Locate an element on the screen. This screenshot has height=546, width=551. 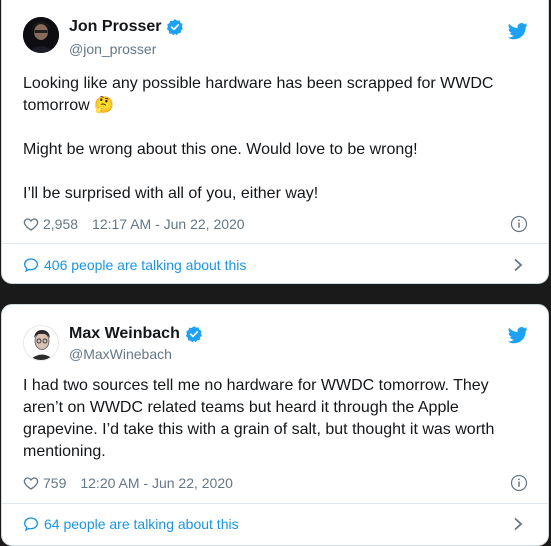
conversation-count: 64 people are talking about this is located at coordinates (141, 524).